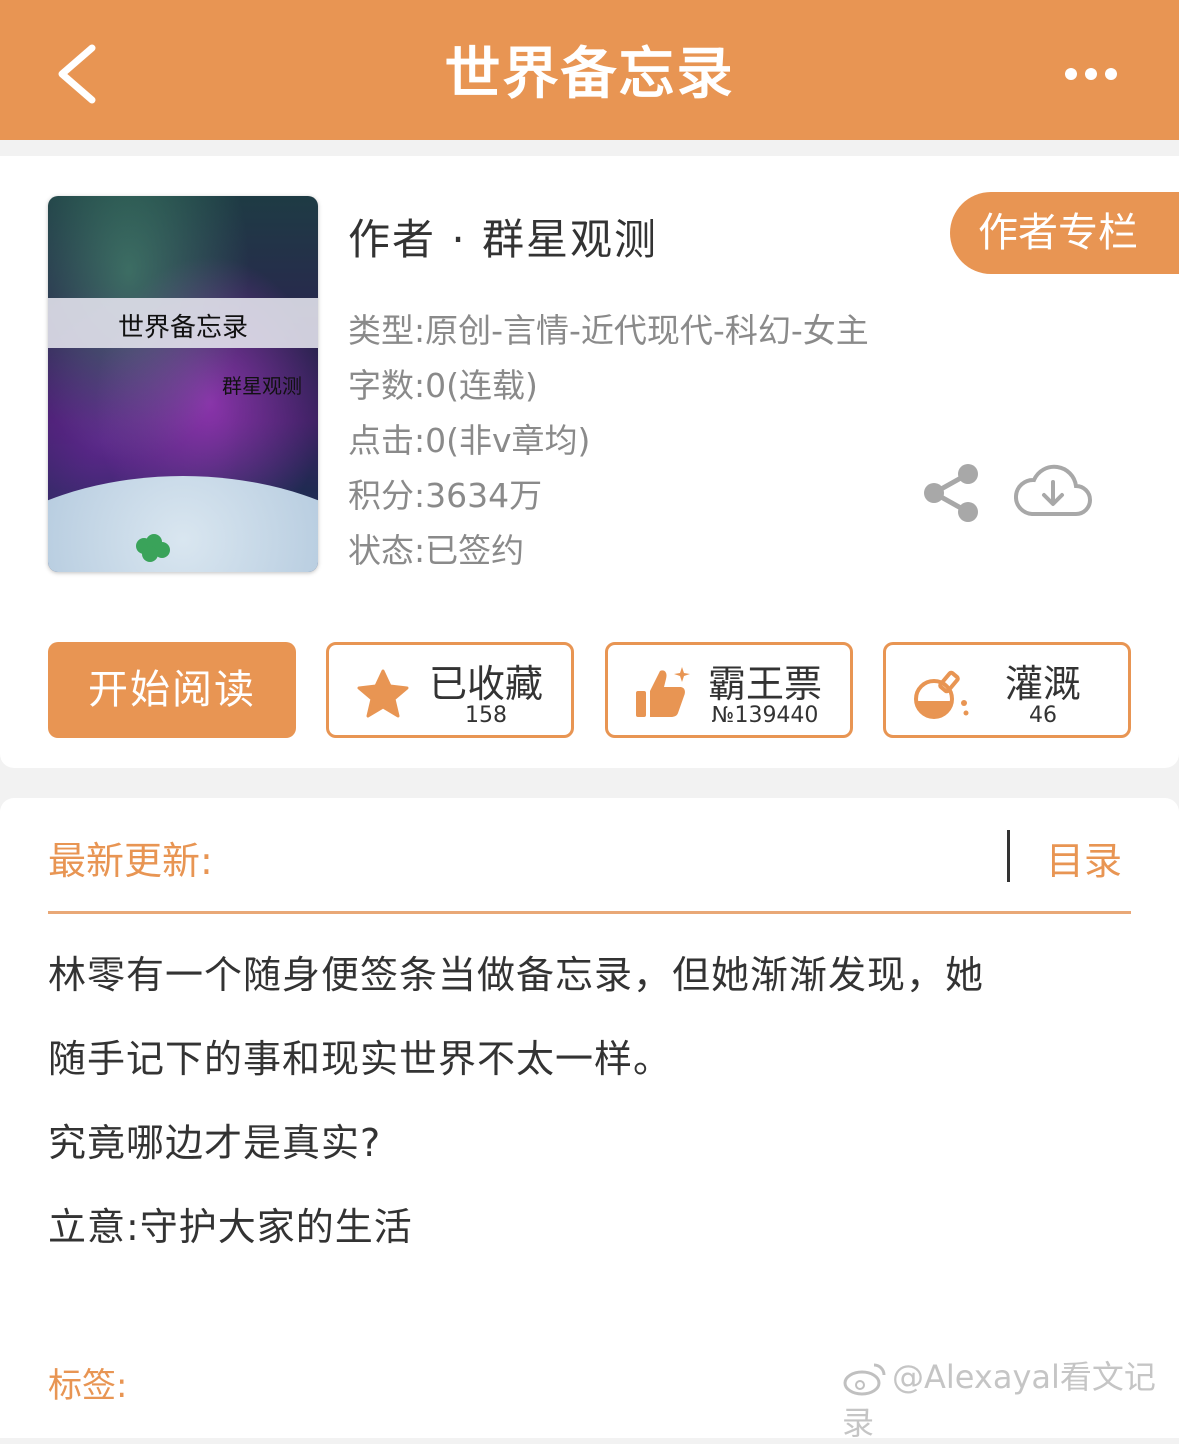 This screenshot has width=1179, height=1444. What do you see at coordinates (1053, 492) in the screenshot?
I see `download-cloud-icon` at bounding box center [1053, 492].